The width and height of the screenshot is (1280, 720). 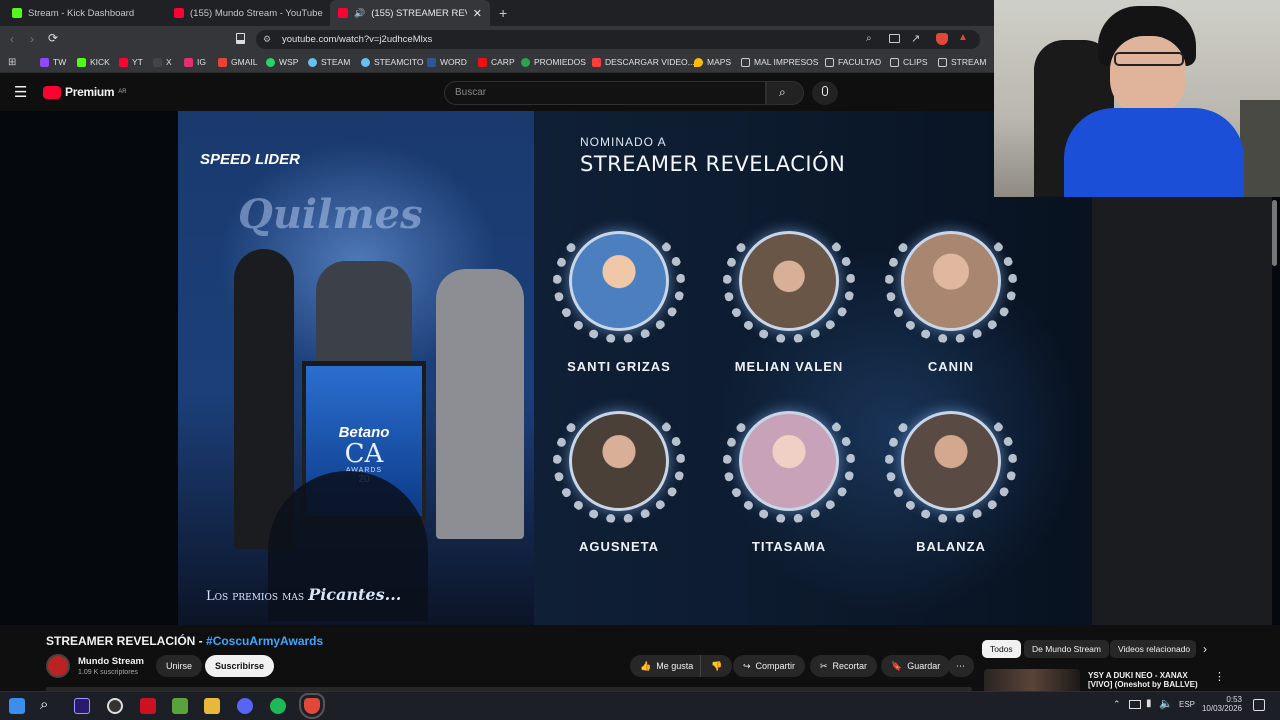 I want to click on chip-de-mundo-stream: De Mundo Stream, so click(x=1066, y=649).